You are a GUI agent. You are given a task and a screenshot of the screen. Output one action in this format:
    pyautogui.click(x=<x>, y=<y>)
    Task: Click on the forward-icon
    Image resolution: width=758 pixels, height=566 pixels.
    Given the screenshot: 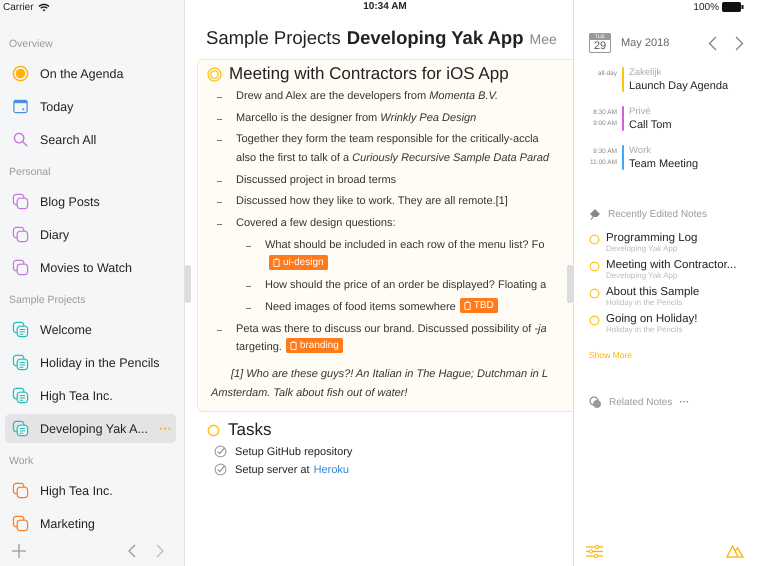 What is the action you would take?
    pyautogui.click(x=160, y=551)
    